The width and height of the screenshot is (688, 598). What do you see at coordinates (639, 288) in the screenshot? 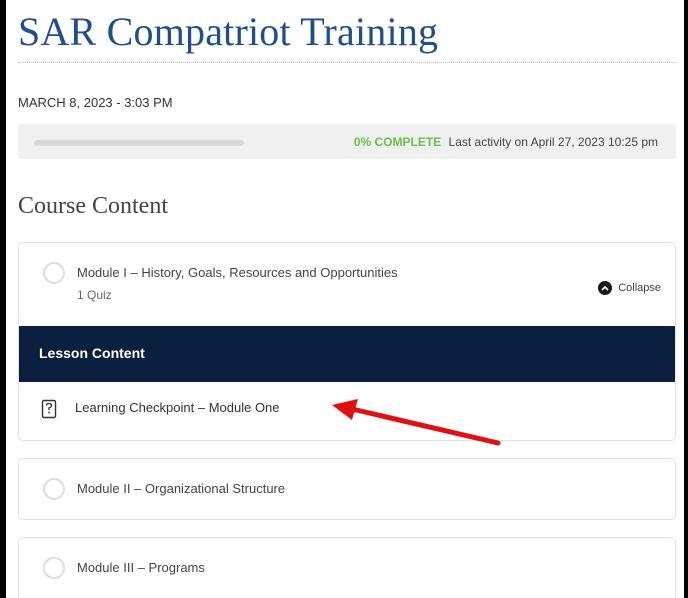
I see `collapse-label: Collapse` at bounding box center [639, 288].